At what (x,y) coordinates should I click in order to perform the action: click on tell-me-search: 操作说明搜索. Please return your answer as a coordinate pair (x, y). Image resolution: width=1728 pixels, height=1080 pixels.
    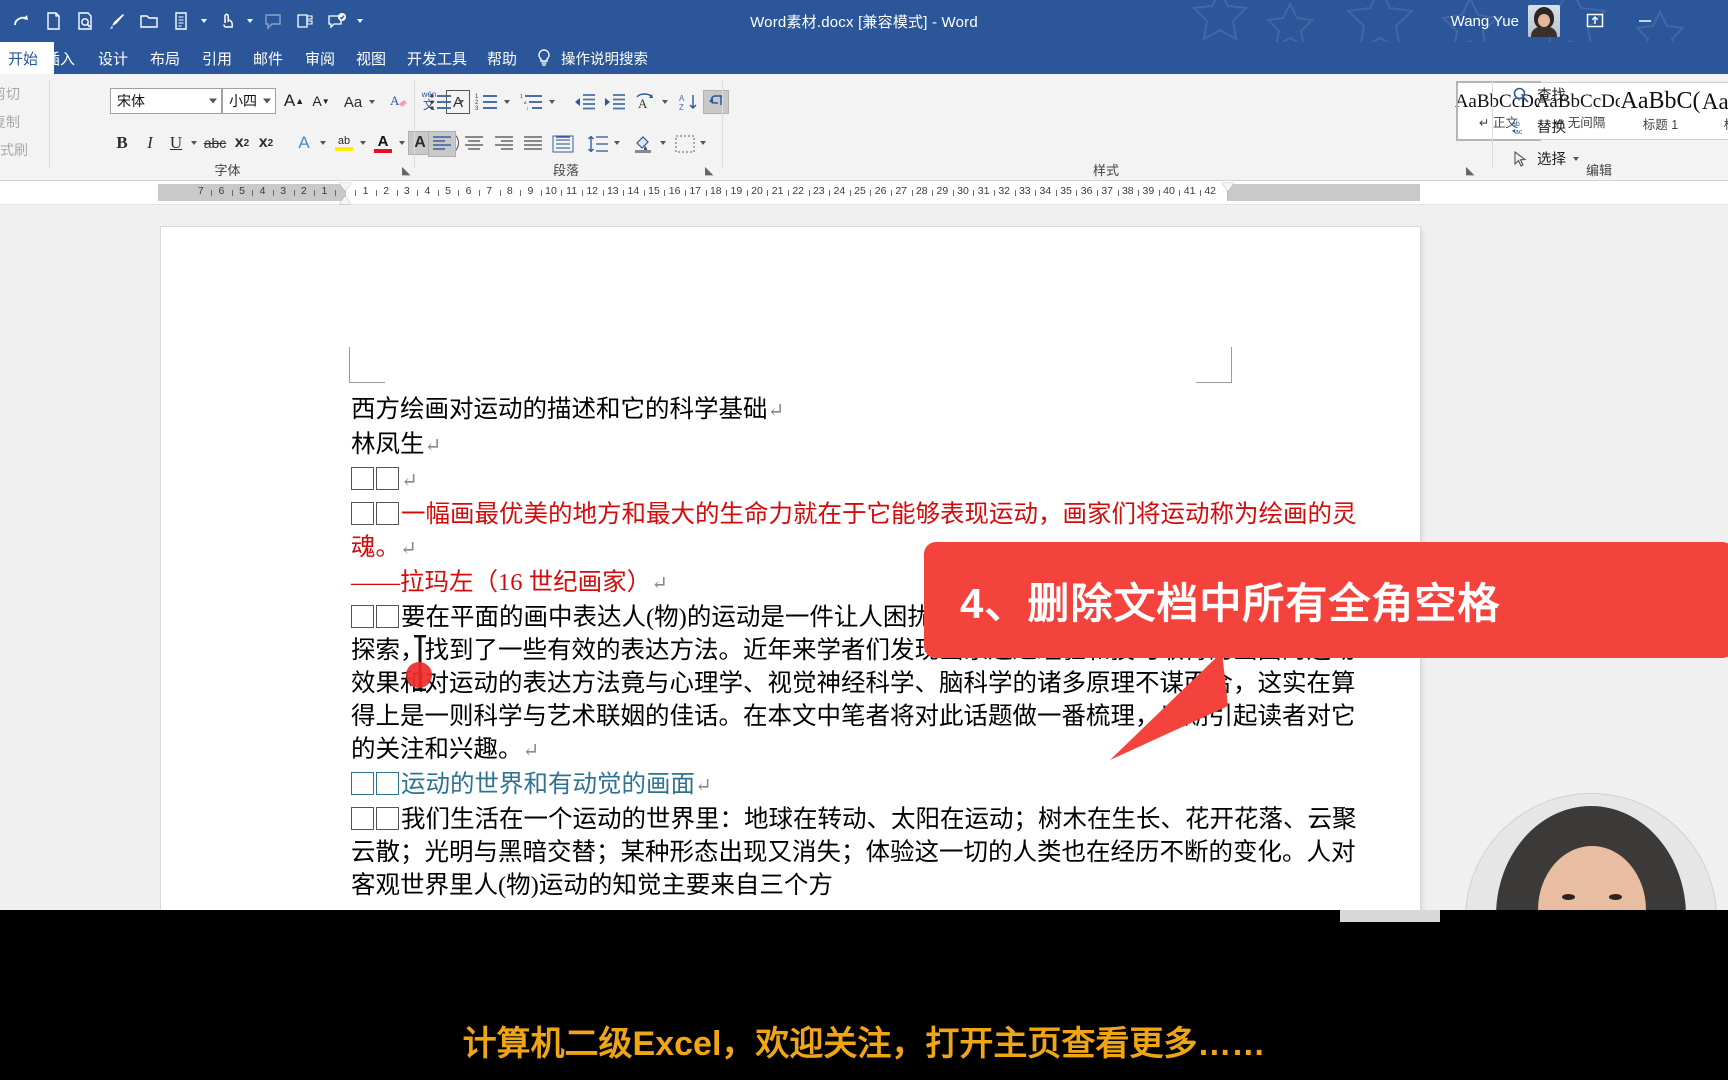
    Looking at the image, I should click on (591, 58).